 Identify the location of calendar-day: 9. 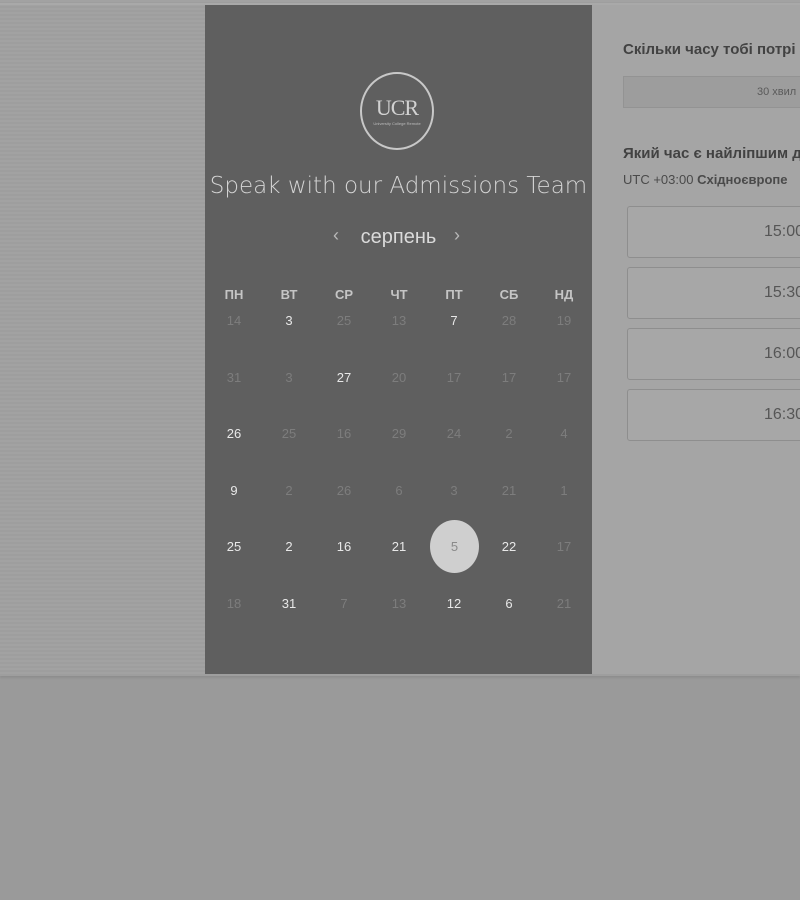
(234, 490).